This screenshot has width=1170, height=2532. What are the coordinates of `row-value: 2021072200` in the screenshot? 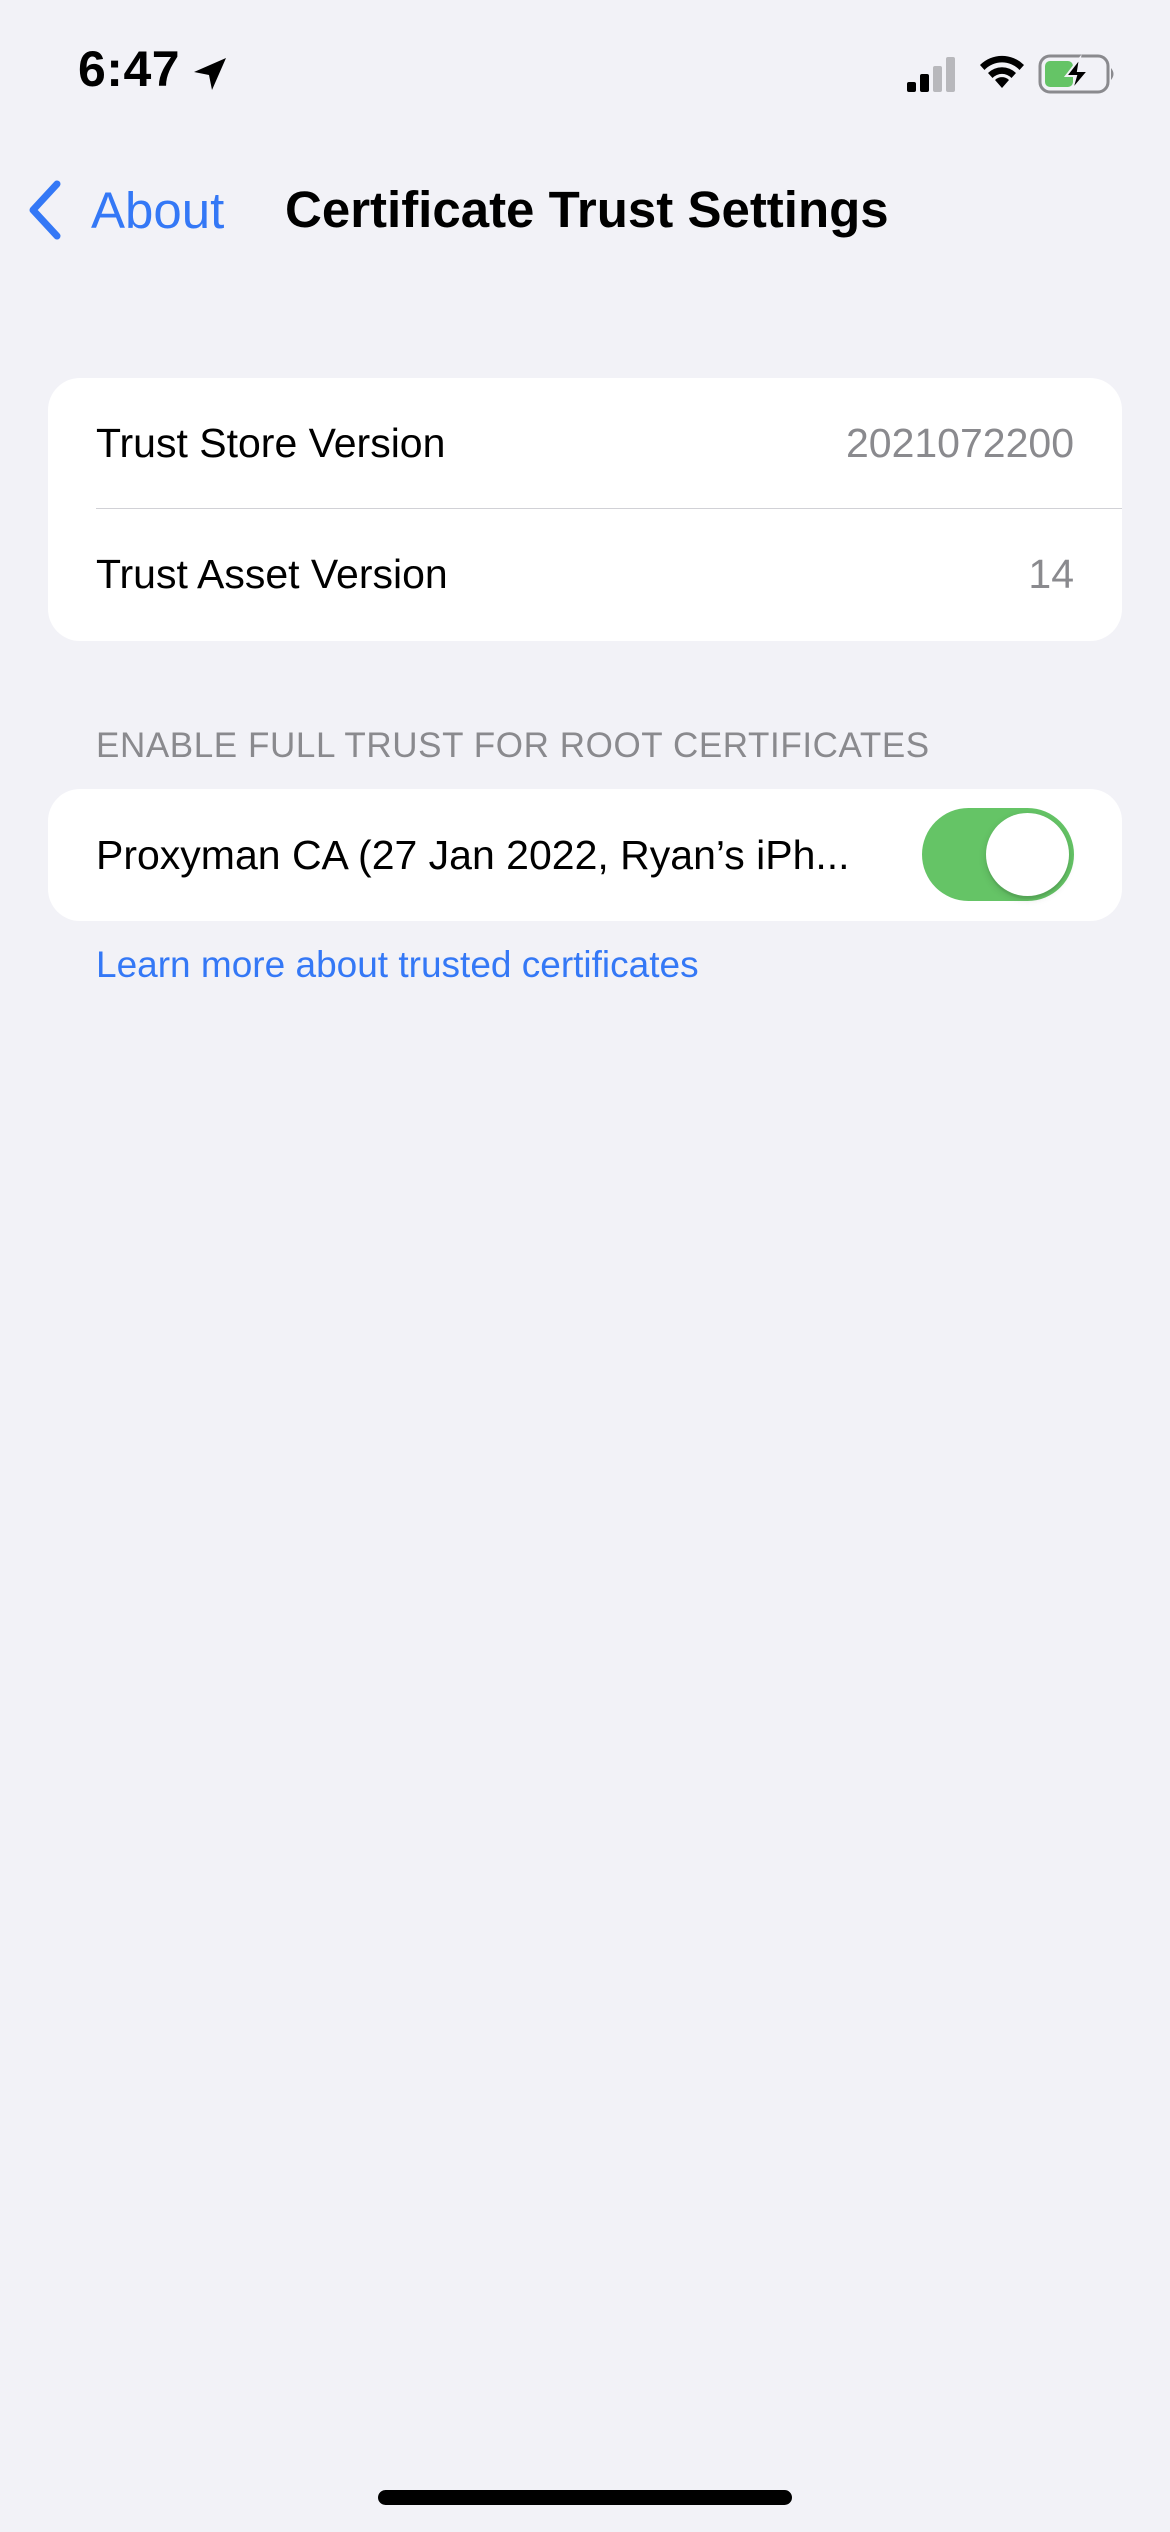 It's located at (959, 443).